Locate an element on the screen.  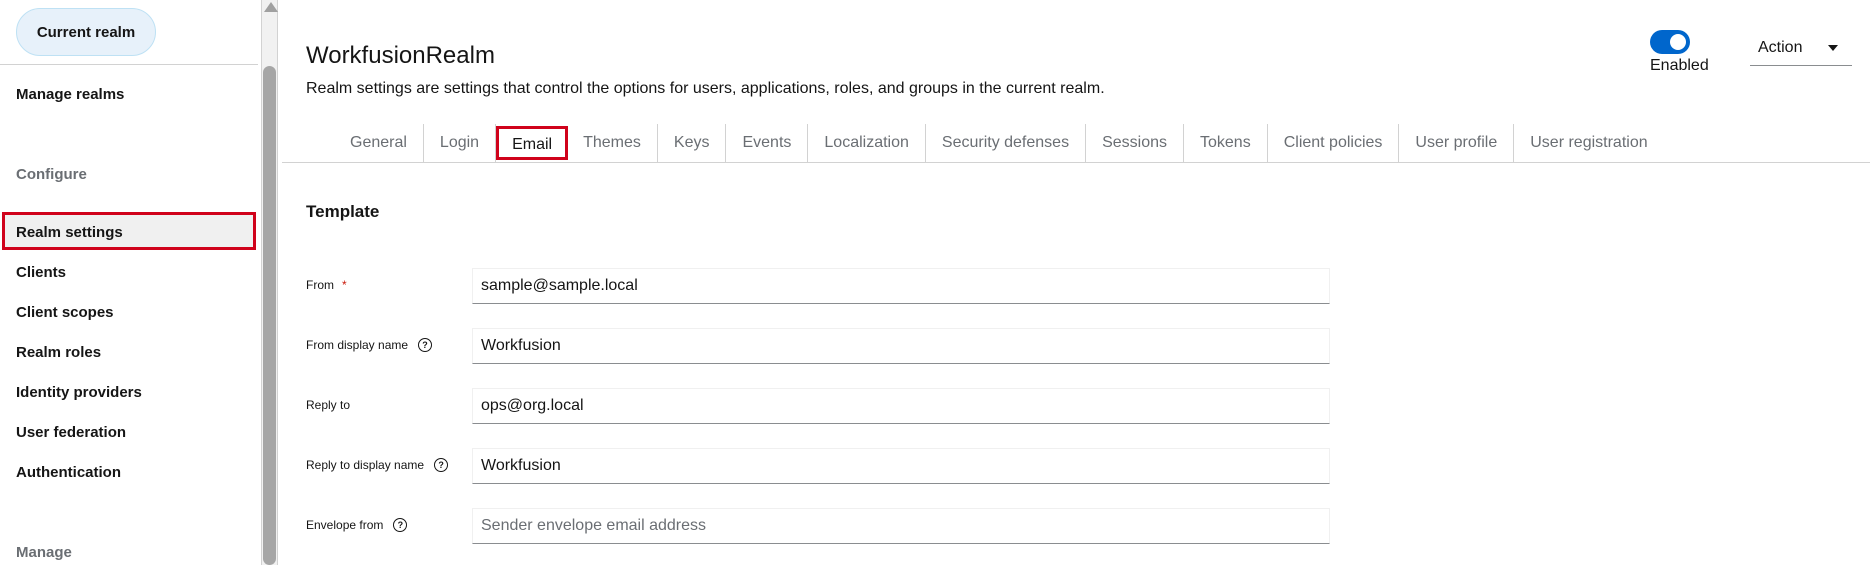
tab-localization: Localization is located at coordinates (867, 143).